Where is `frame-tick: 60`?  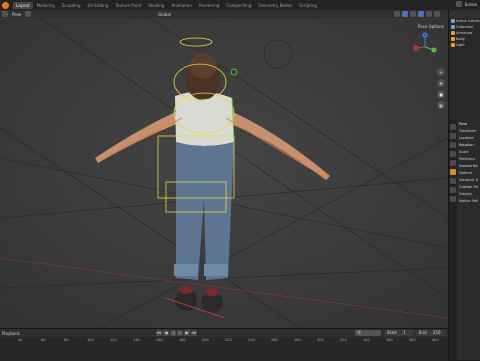 frame-tick: 60 is located at coordinates (43, 340).